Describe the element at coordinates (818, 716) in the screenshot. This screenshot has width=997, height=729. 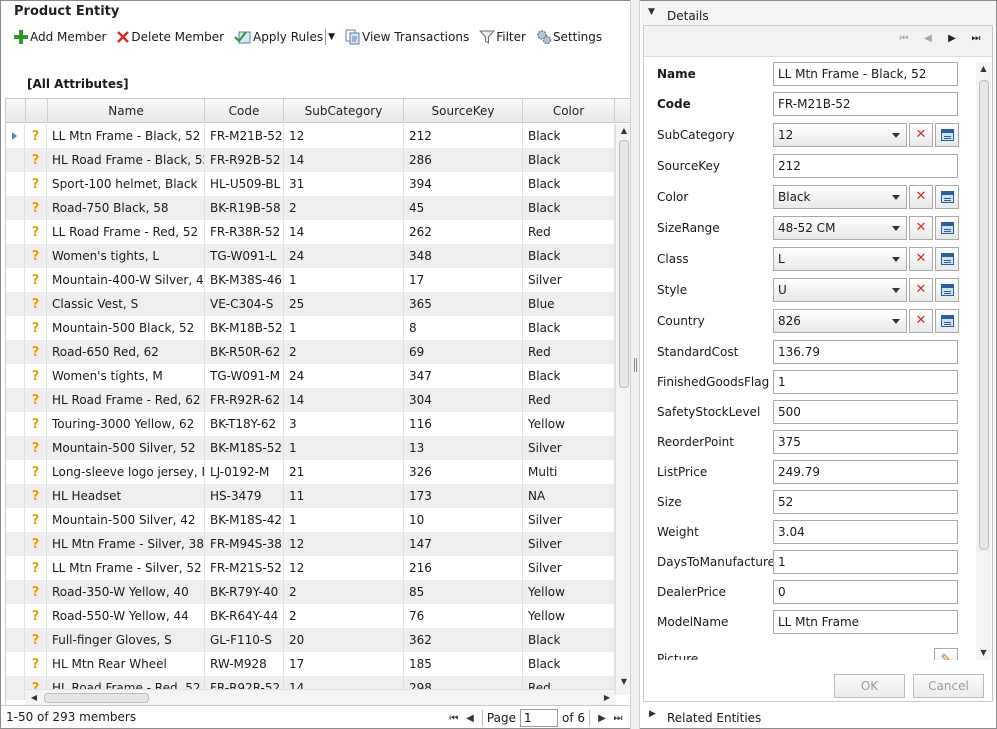
I see `related-entities-header: ▶ Related Entities` at that location.